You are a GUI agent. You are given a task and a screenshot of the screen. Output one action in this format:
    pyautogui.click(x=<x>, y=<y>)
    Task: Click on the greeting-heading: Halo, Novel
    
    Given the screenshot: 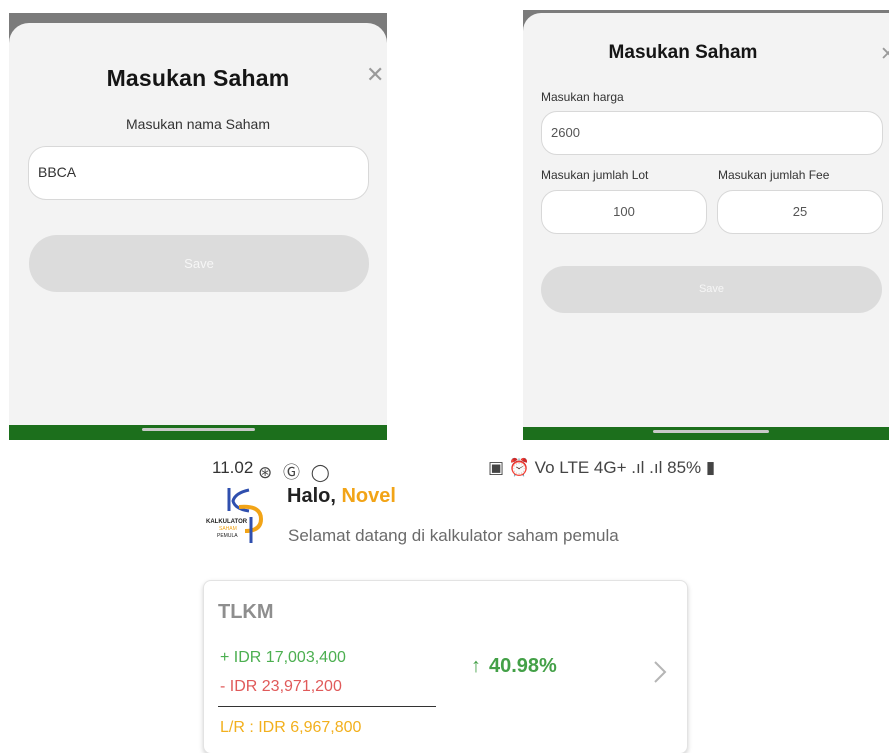 What is the action you would take?
    pyautogui.click(x=341, y=496)
    